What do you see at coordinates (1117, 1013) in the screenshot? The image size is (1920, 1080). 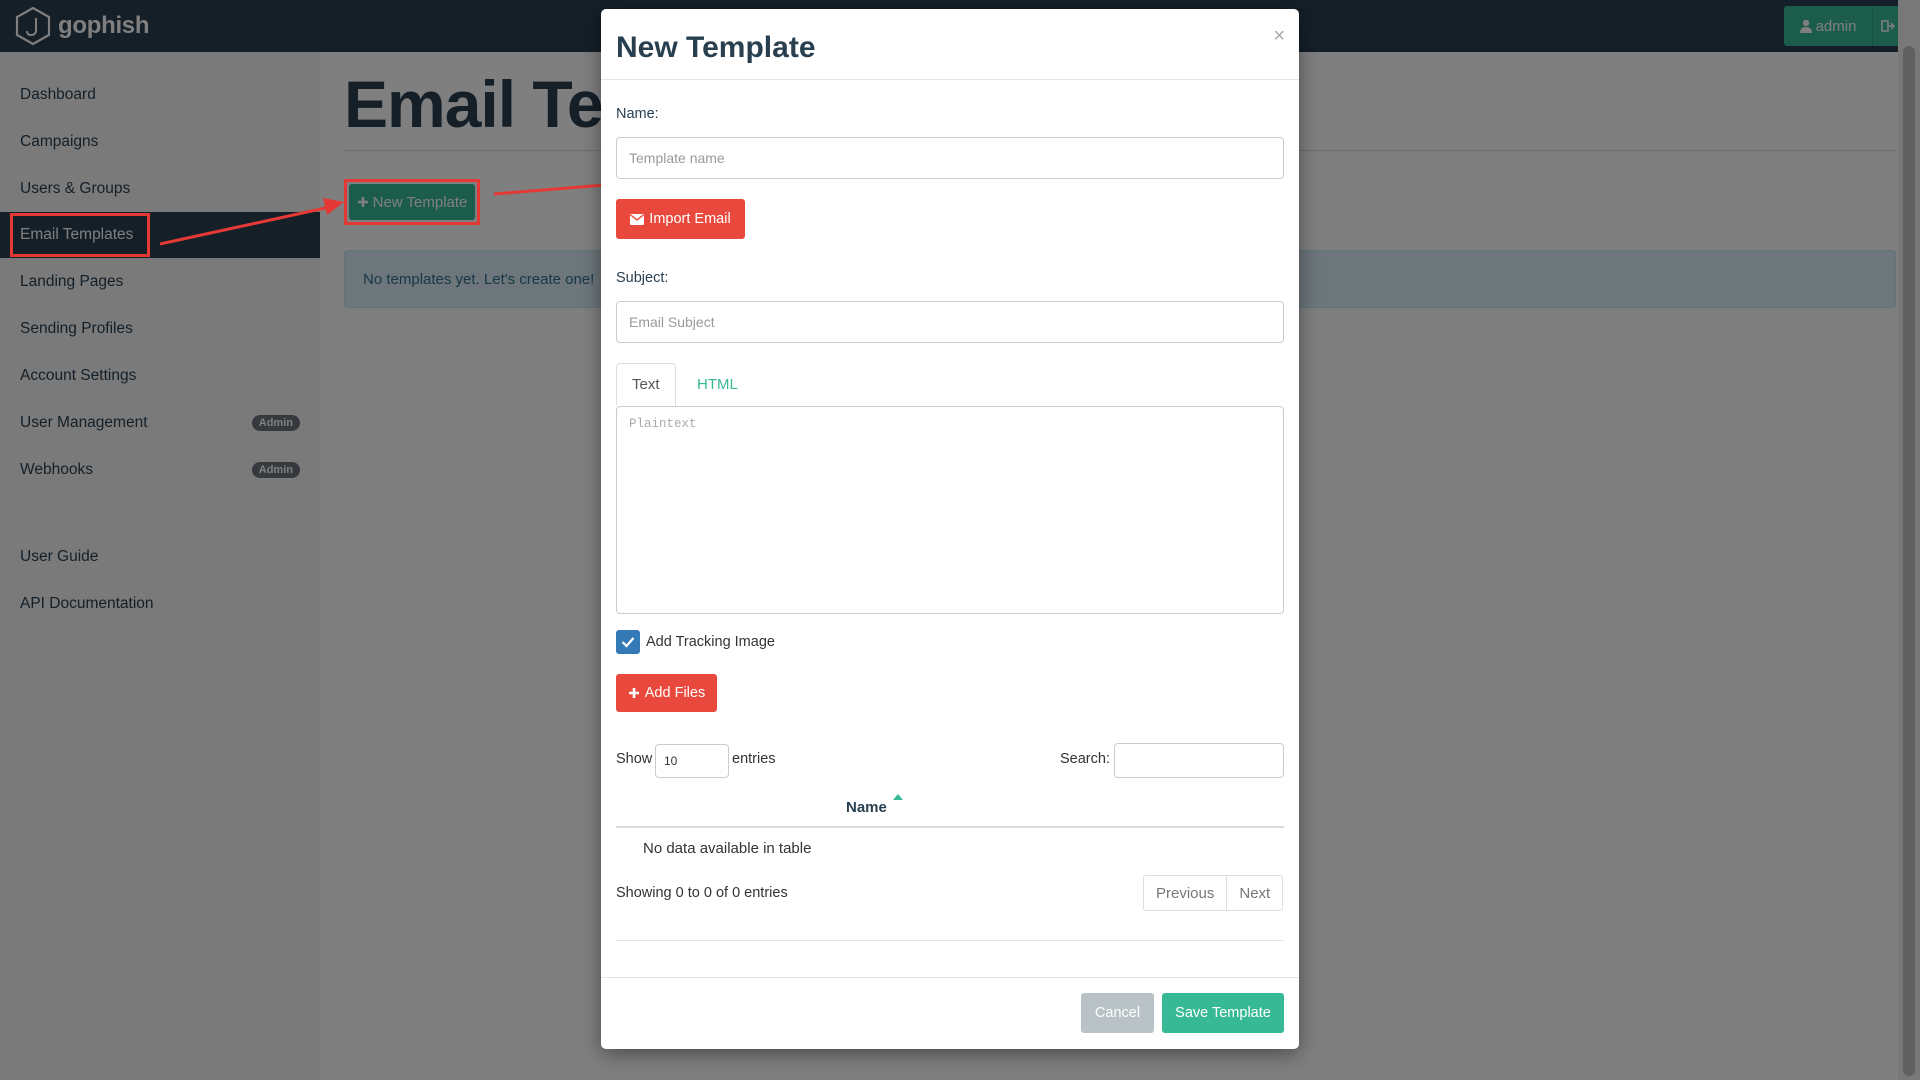 I see `cancel-button: Cancel` at bounding box center [1117, 1013].